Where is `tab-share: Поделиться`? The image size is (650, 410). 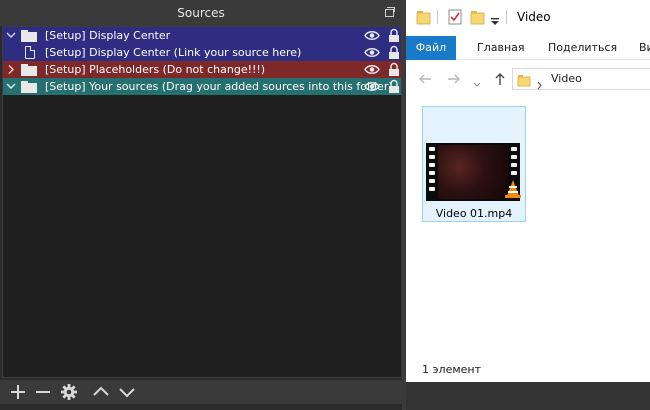
tab-share: Поделиться is located at coordinates (582, 48).